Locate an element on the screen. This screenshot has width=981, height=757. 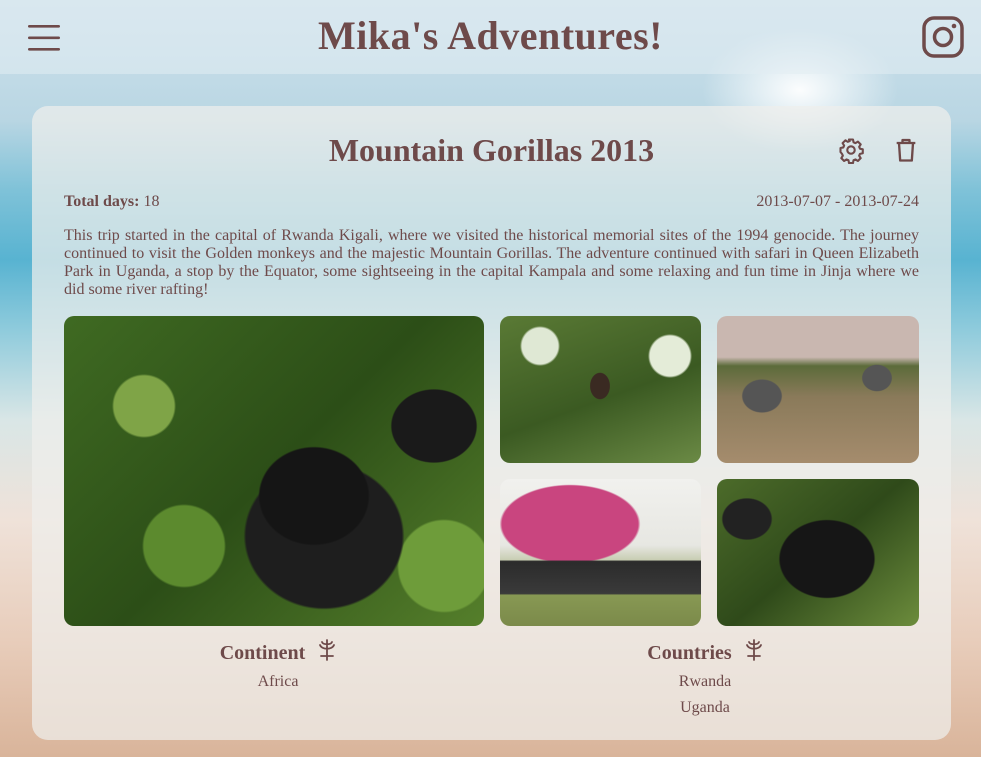
date-range: 2013-07-07 - 2013-07-24 is located at coordinates (837, 201).